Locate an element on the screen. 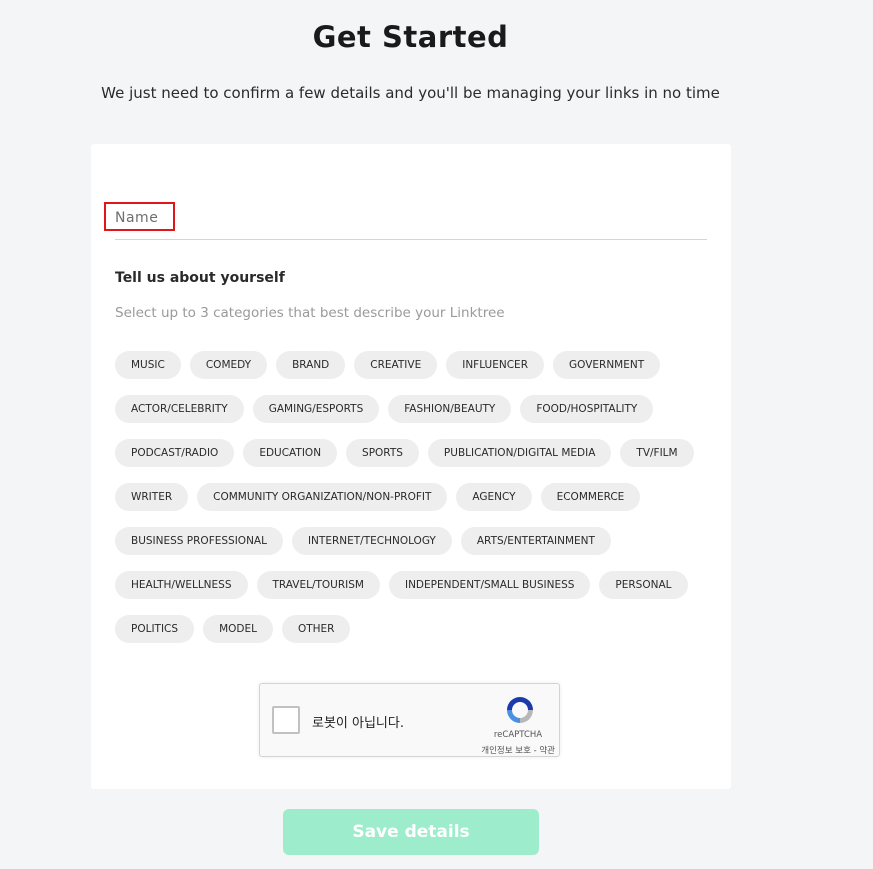  recaptcha-logo-icon is located at coordinates (520, 712).